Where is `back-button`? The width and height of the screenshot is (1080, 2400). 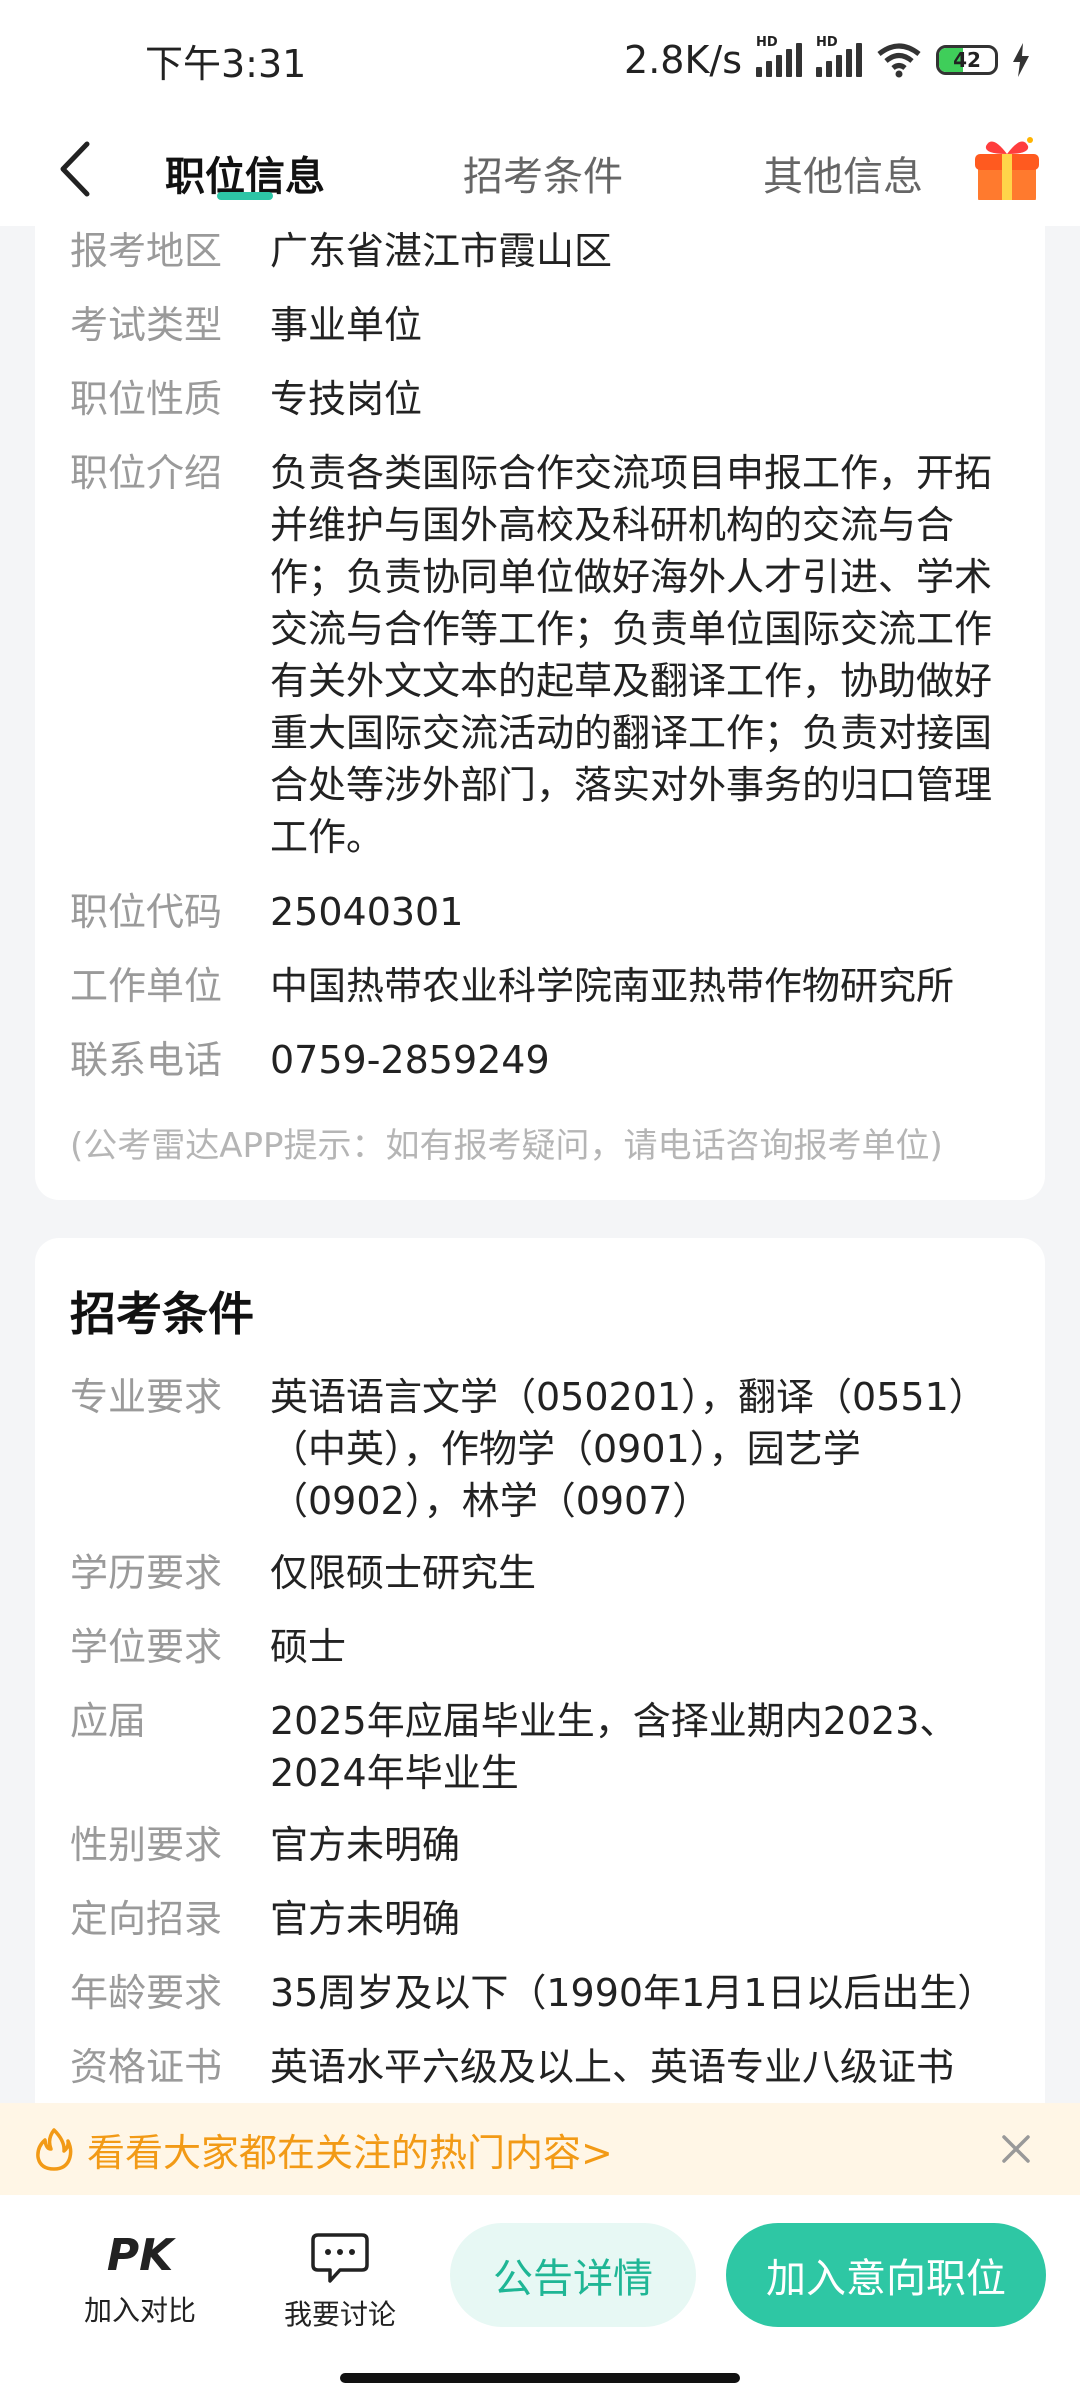
back-button is located at coordinates (75, 169).